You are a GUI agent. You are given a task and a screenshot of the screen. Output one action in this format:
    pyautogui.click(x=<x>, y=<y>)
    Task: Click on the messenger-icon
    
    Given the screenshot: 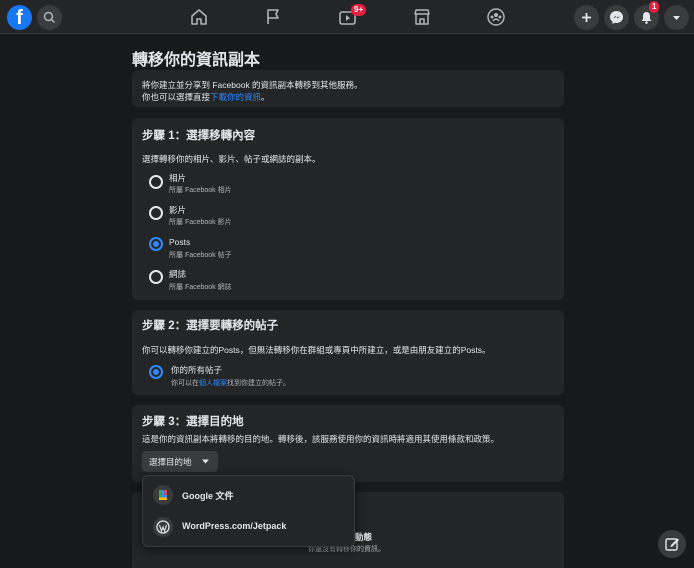 What is the action you would take?
    pyautogui.click(x=616, y=17)
    